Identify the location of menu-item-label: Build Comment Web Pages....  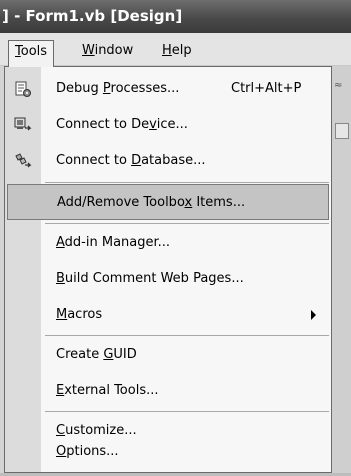
(150, 278).